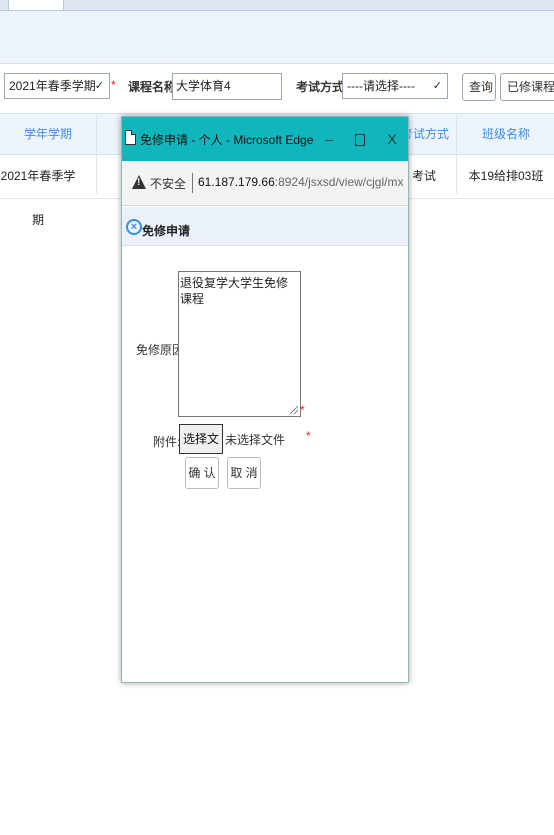  Describe the element at coordinates (527, 87) in the screenshot. I see `repeat-course-refund-button: 已修课程退费` at that location.